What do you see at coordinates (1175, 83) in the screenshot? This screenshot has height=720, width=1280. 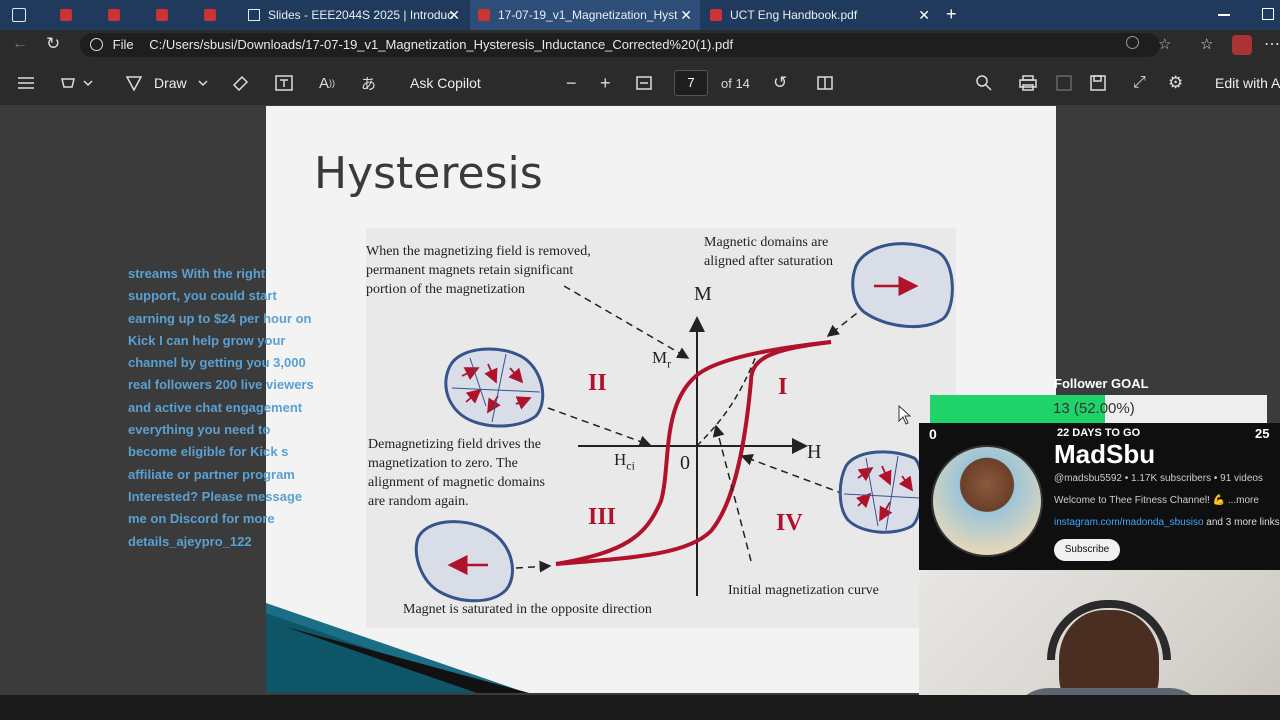 I see `settings-icon: ⚙` at bounding box center [1175, 83].